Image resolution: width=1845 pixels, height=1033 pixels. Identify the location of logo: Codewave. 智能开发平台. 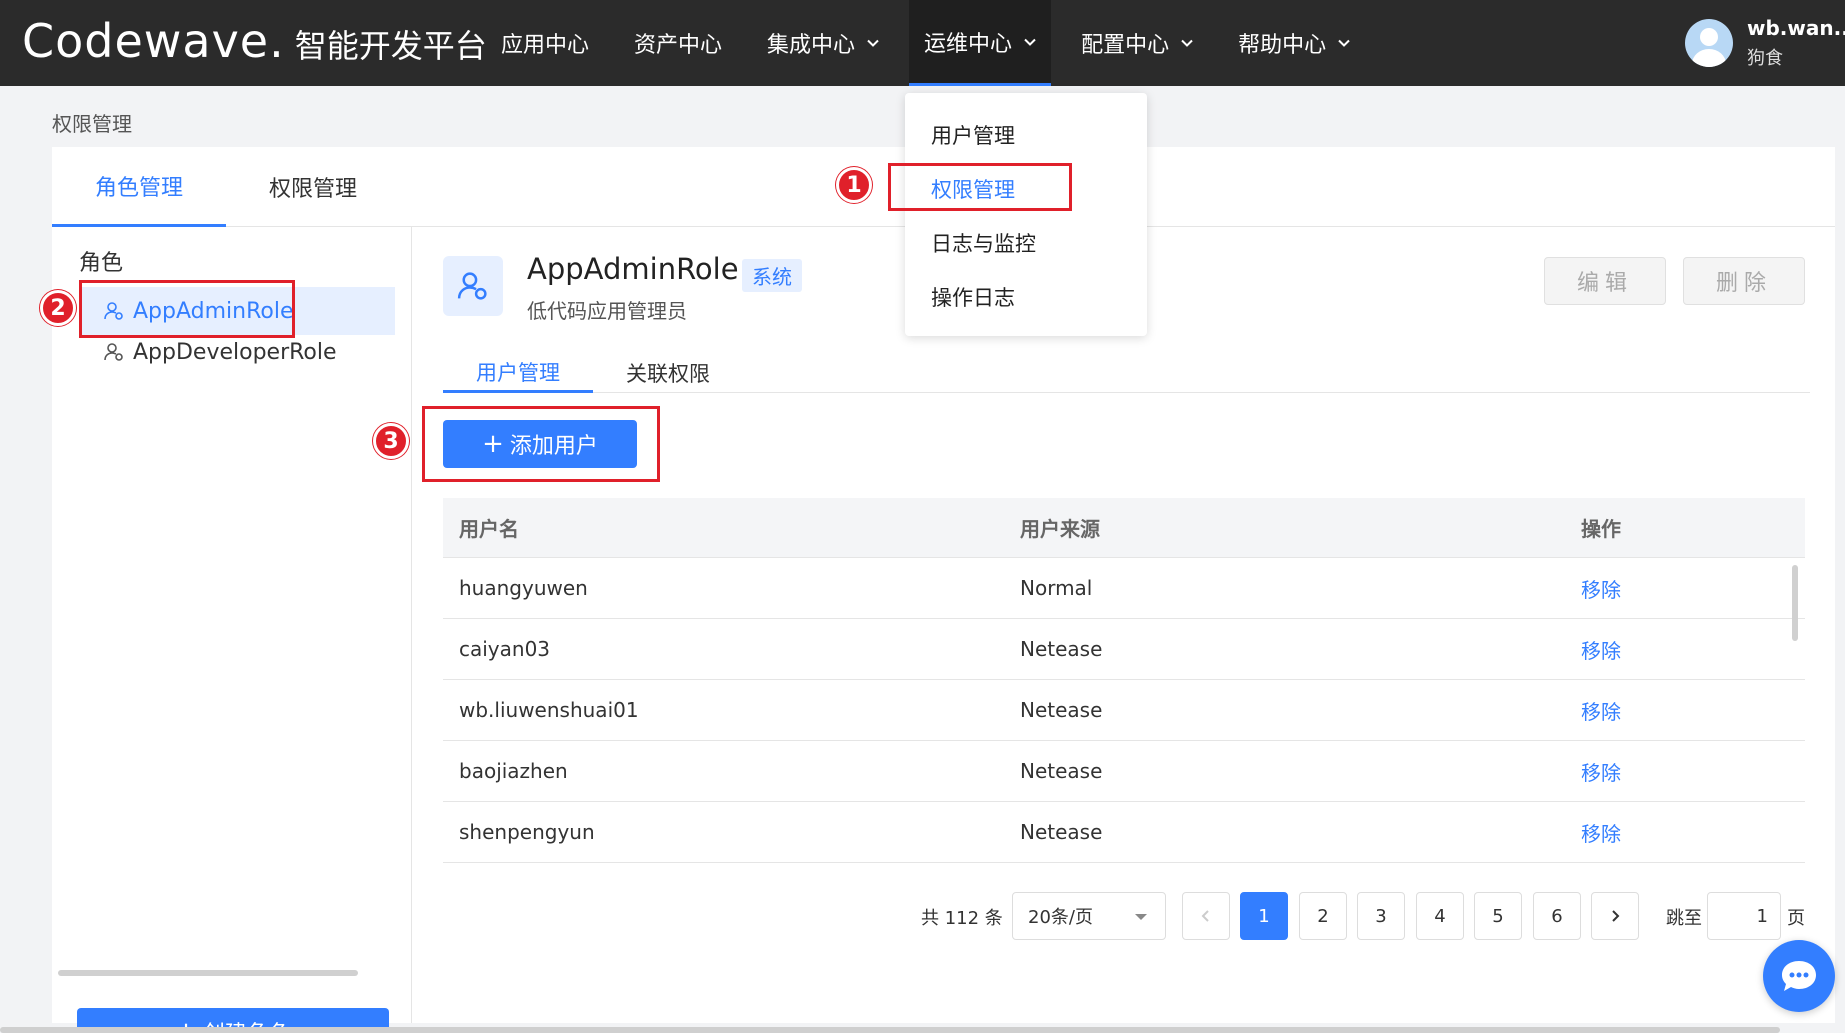
(254, 41).